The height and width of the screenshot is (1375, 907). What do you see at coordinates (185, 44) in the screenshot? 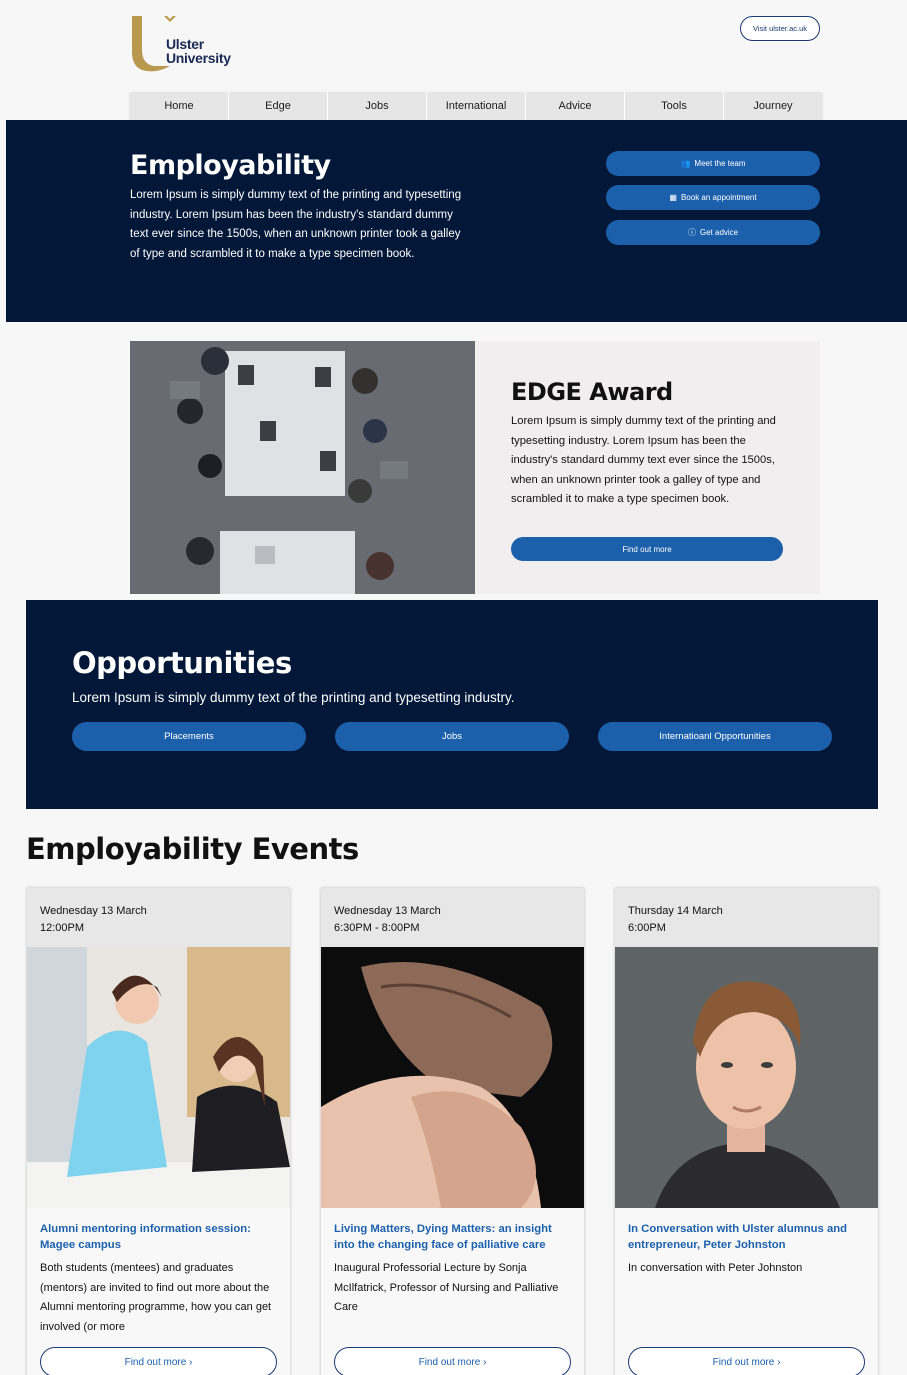
I see `logo-line-1: Ulster` at bounding box center [185, 44].